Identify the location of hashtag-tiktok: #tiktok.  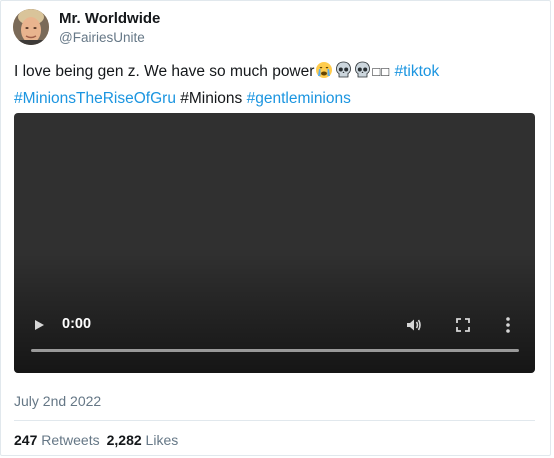
(416, 71).